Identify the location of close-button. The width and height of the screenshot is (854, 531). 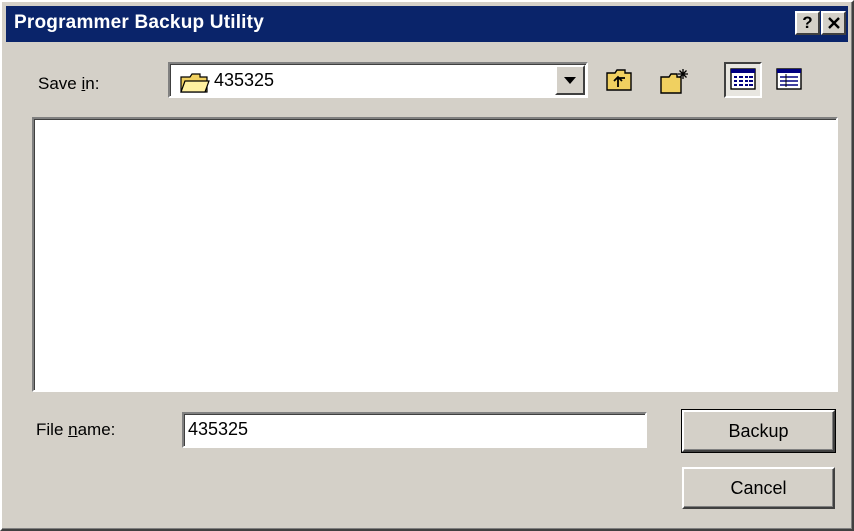
(833, 23).